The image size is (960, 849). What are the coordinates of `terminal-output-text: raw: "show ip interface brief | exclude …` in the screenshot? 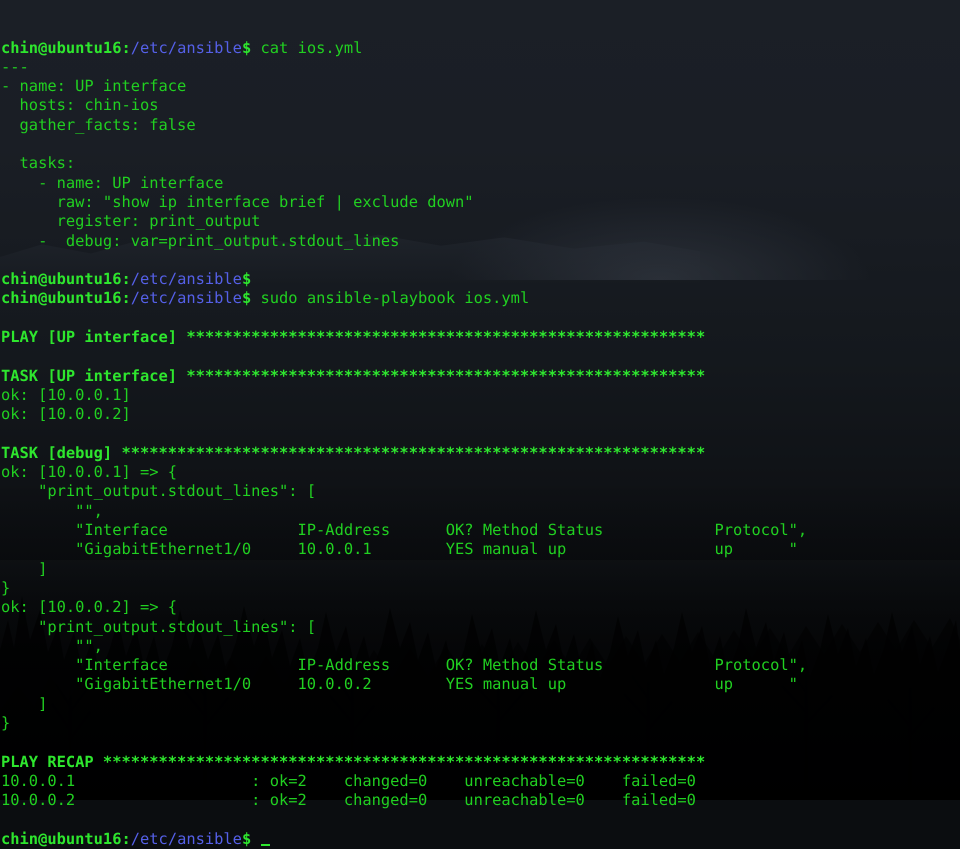 It's located at (237, 201).